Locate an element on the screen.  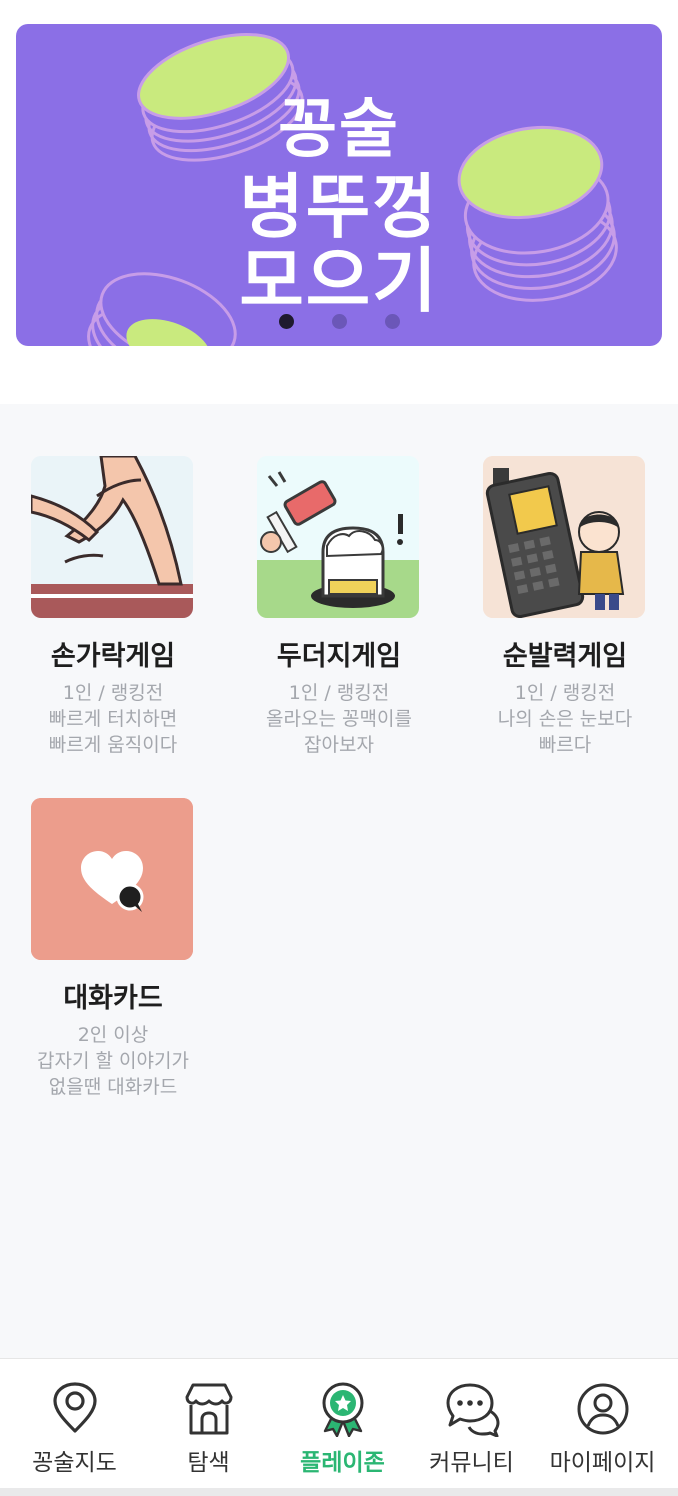
game-title: 두더지게임 is located at coordinates (339, 656).